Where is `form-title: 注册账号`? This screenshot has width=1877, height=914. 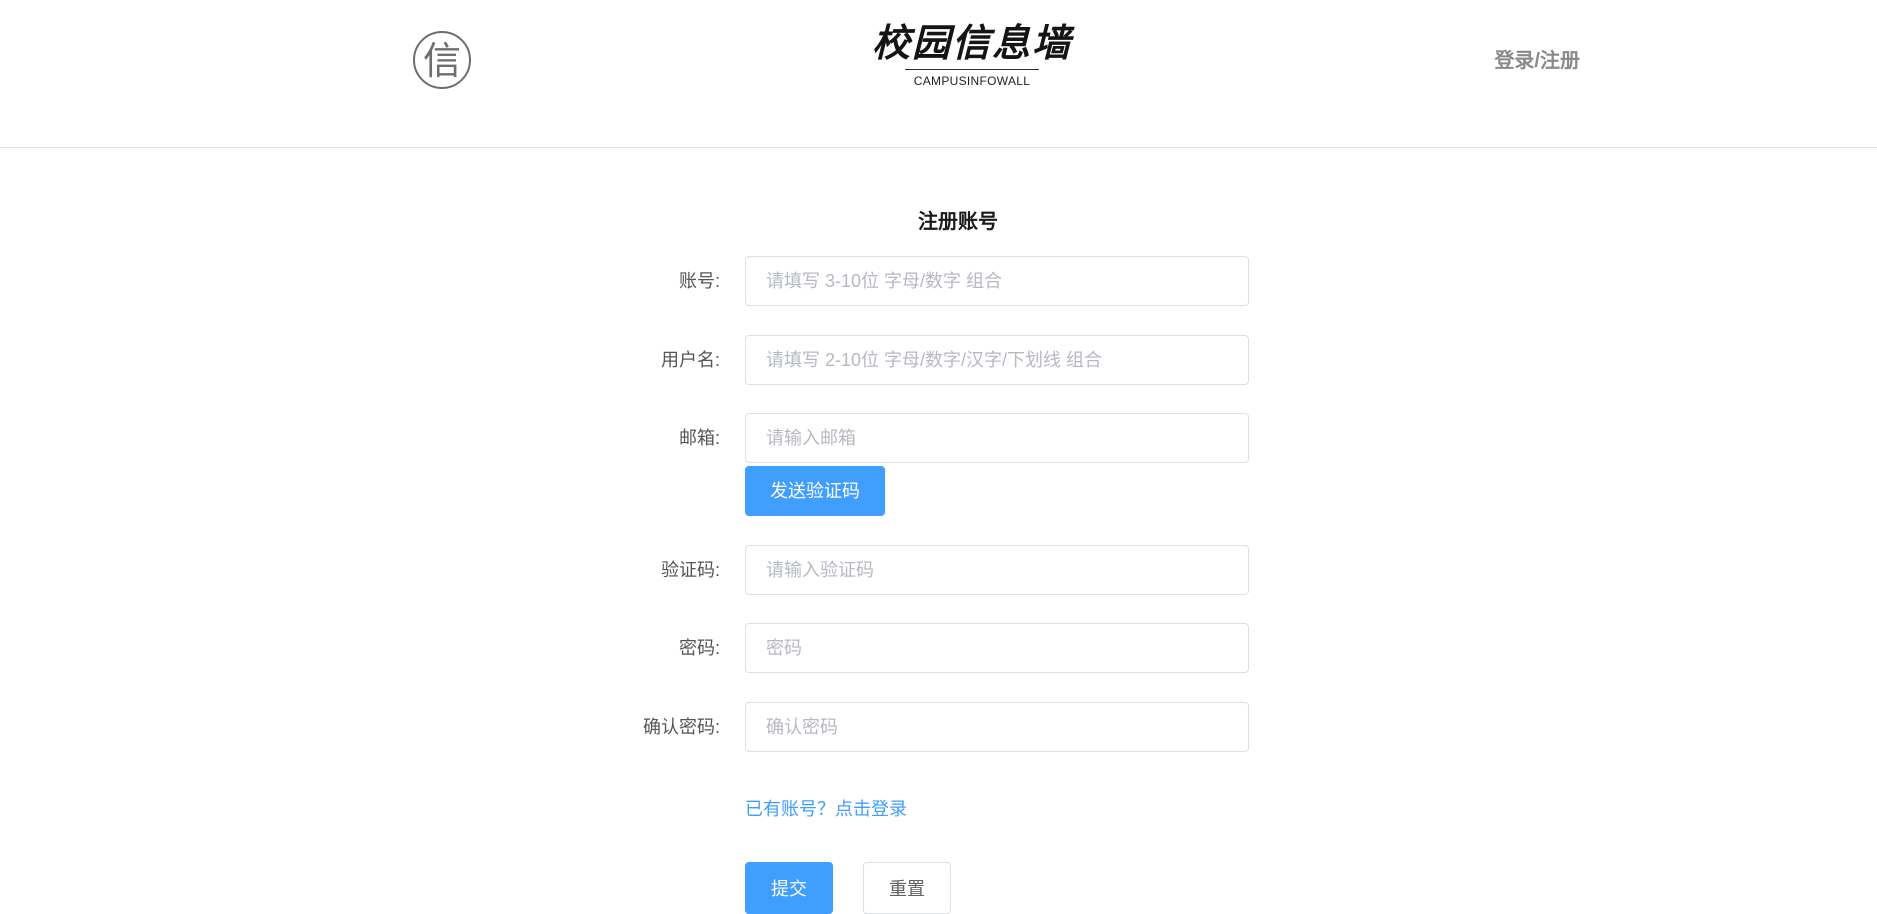 form-title: 注册账号 is located at coordinates (958, 222).